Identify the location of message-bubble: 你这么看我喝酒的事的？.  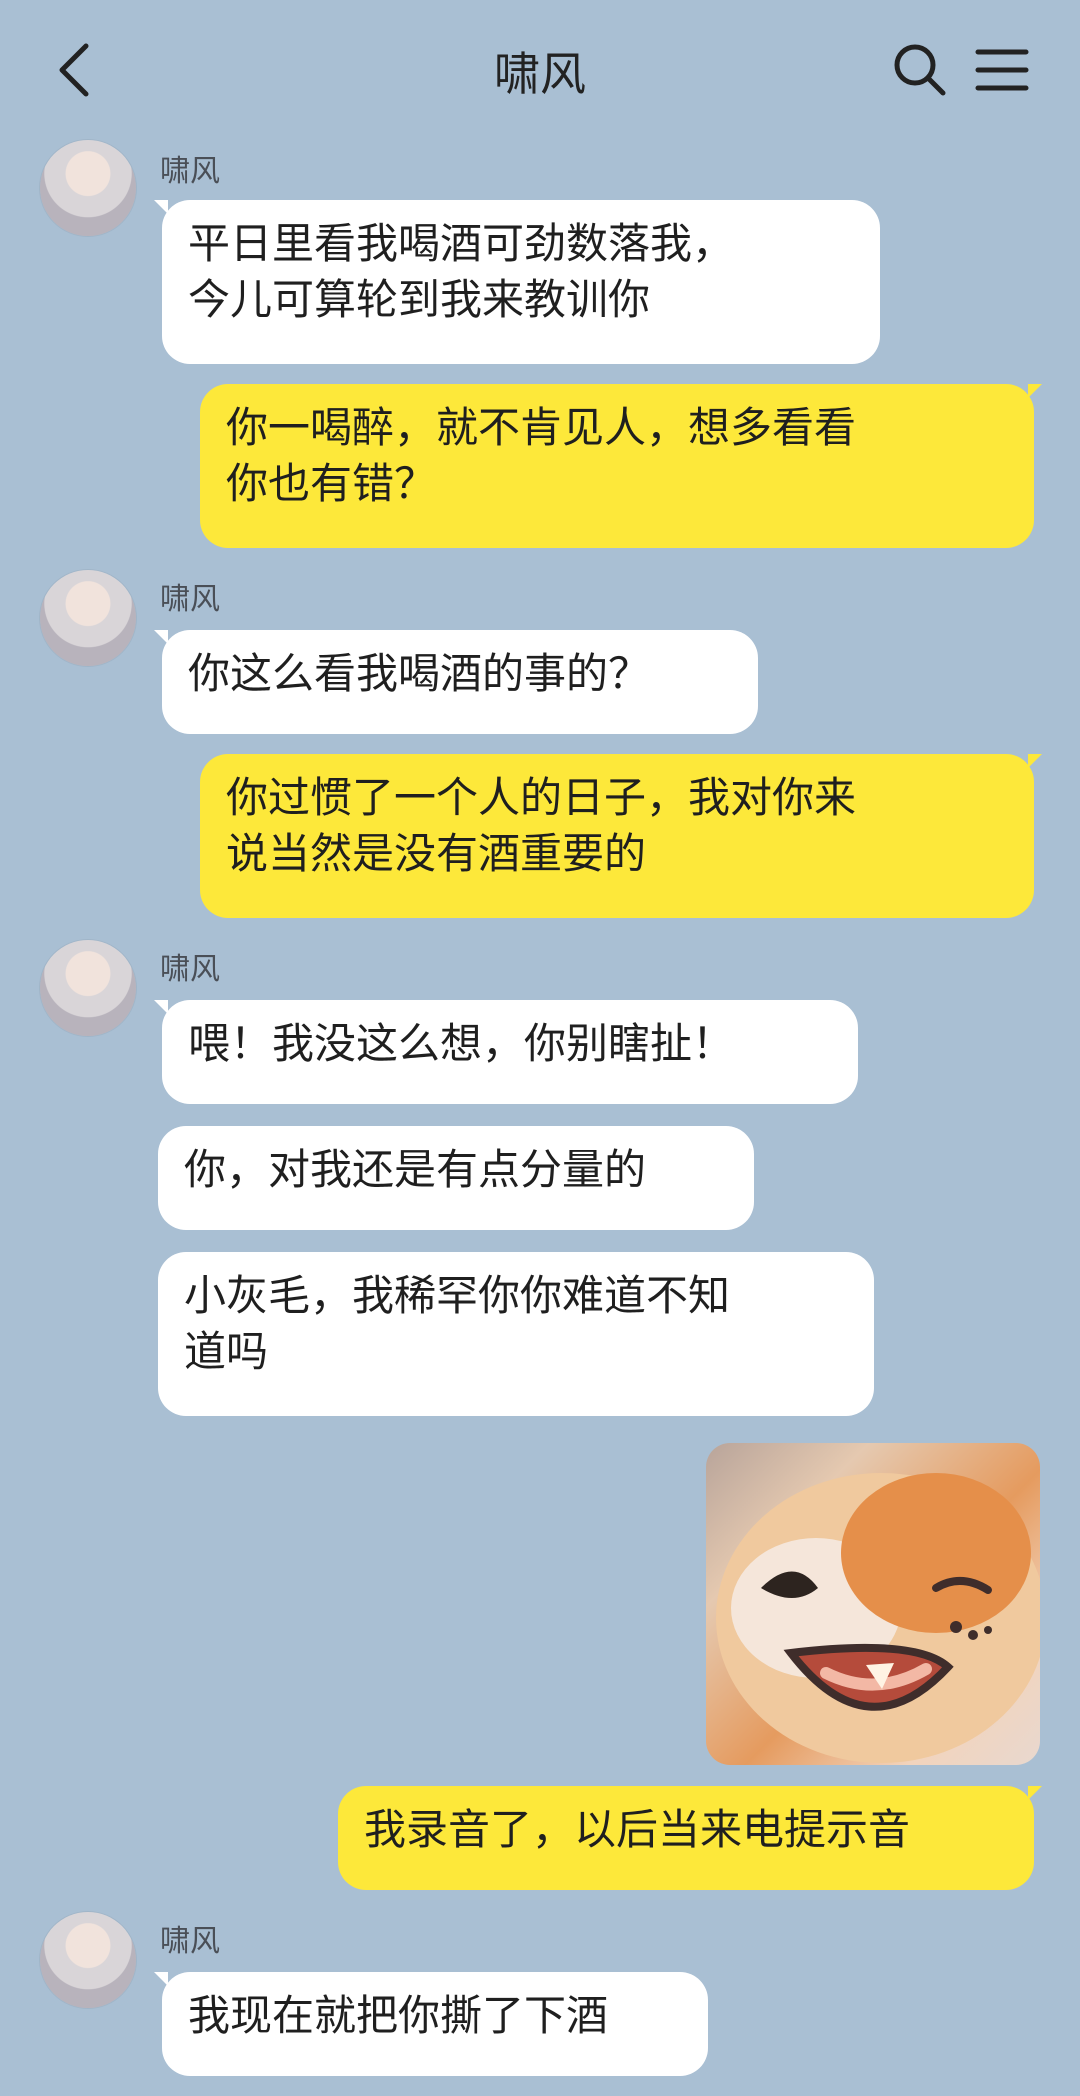
(456, 682).